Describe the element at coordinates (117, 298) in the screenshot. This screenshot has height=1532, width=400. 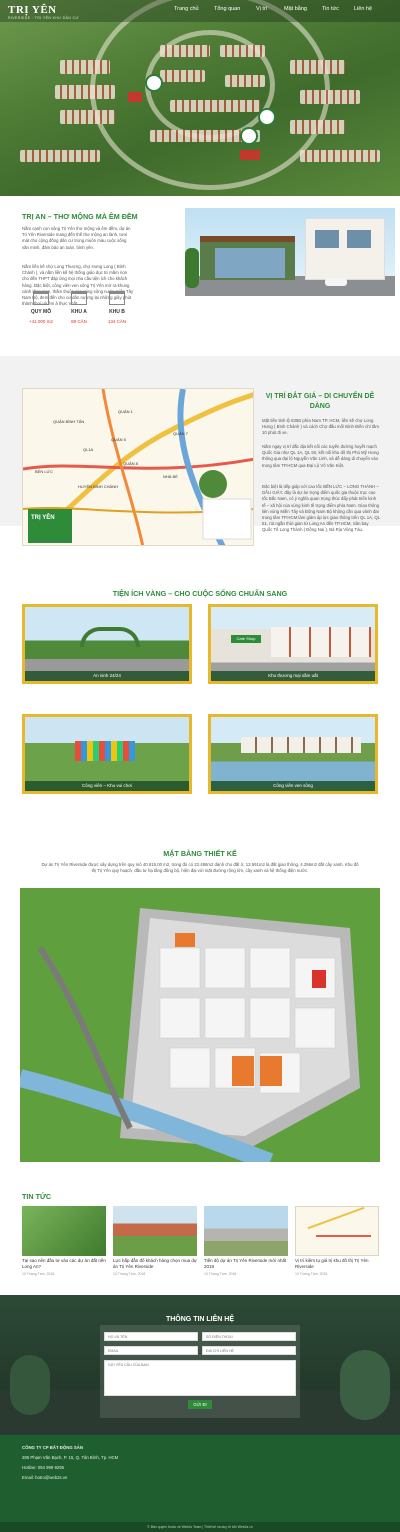
I see `townhouse-icon` at that location.